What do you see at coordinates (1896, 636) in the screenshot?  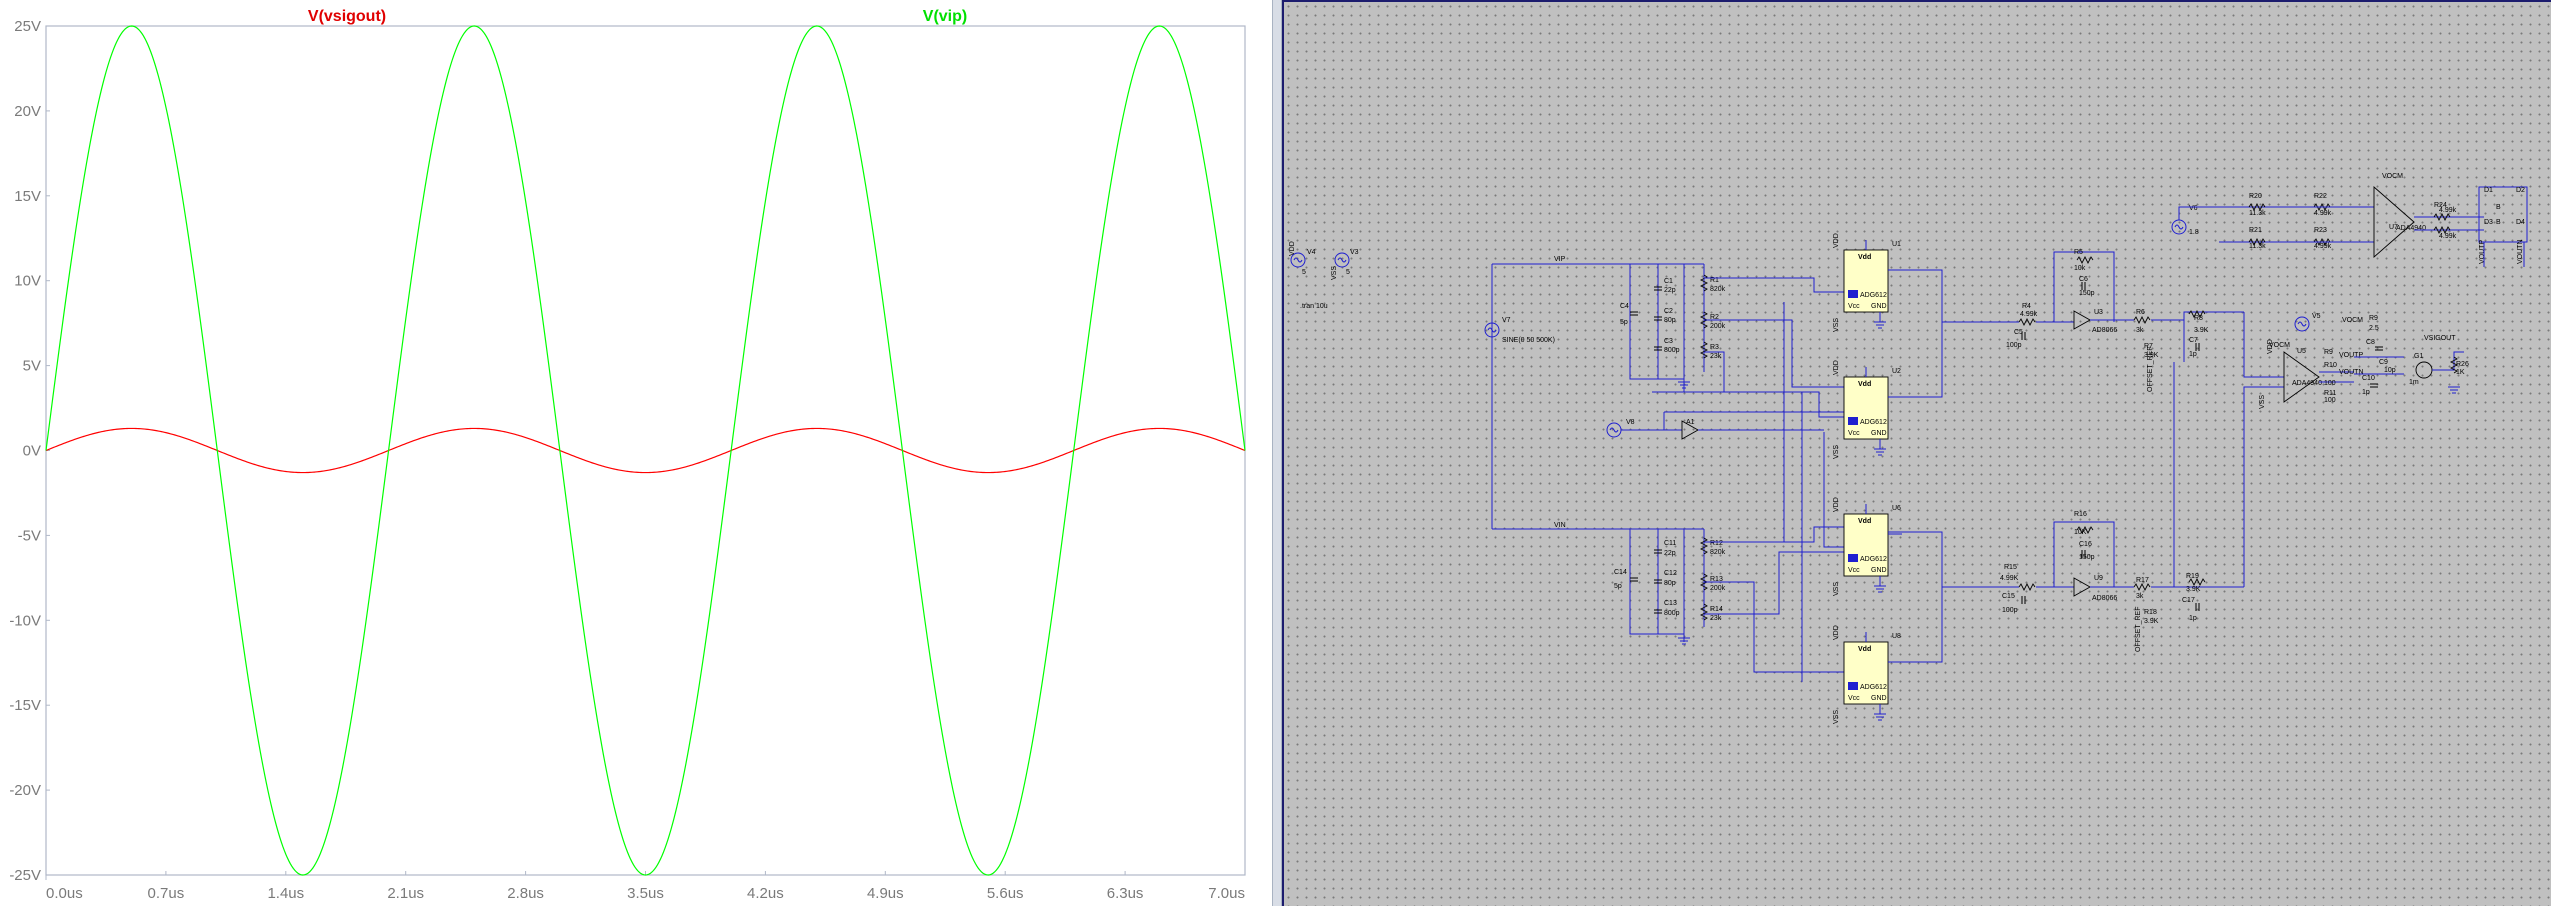 I see `svg-text: U8` at bounding box center [1896, 636].